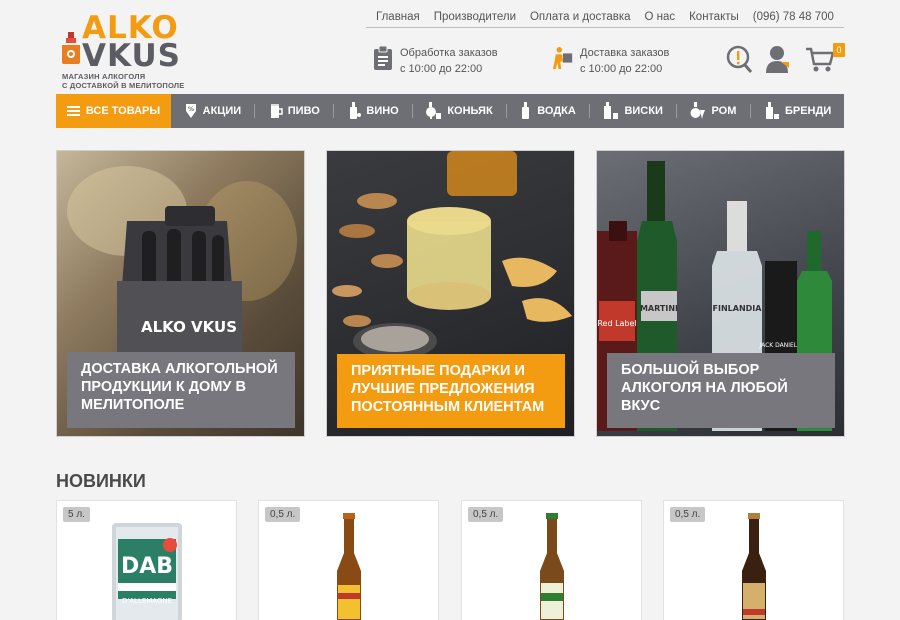  I want to click on logo-subtitle-1: МАГАЗИН АЛКОГОЛЯ, so click(104, 76).